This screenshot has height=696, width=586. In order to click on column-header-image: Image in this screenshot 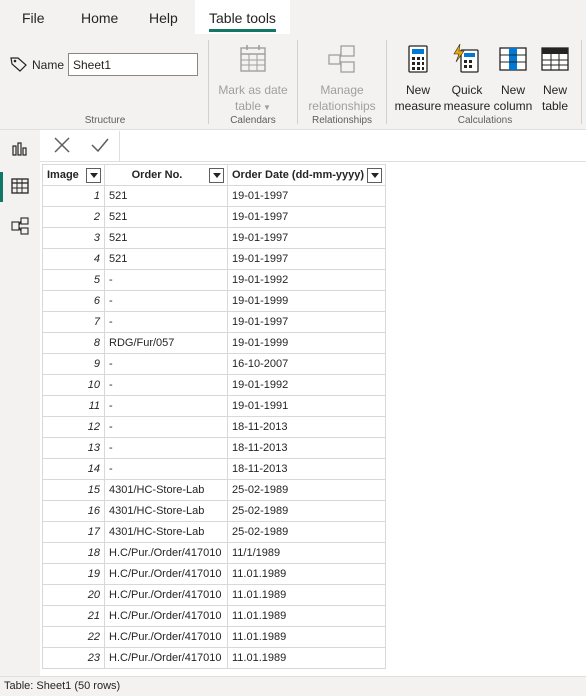, I will do `click(73, 175)`.